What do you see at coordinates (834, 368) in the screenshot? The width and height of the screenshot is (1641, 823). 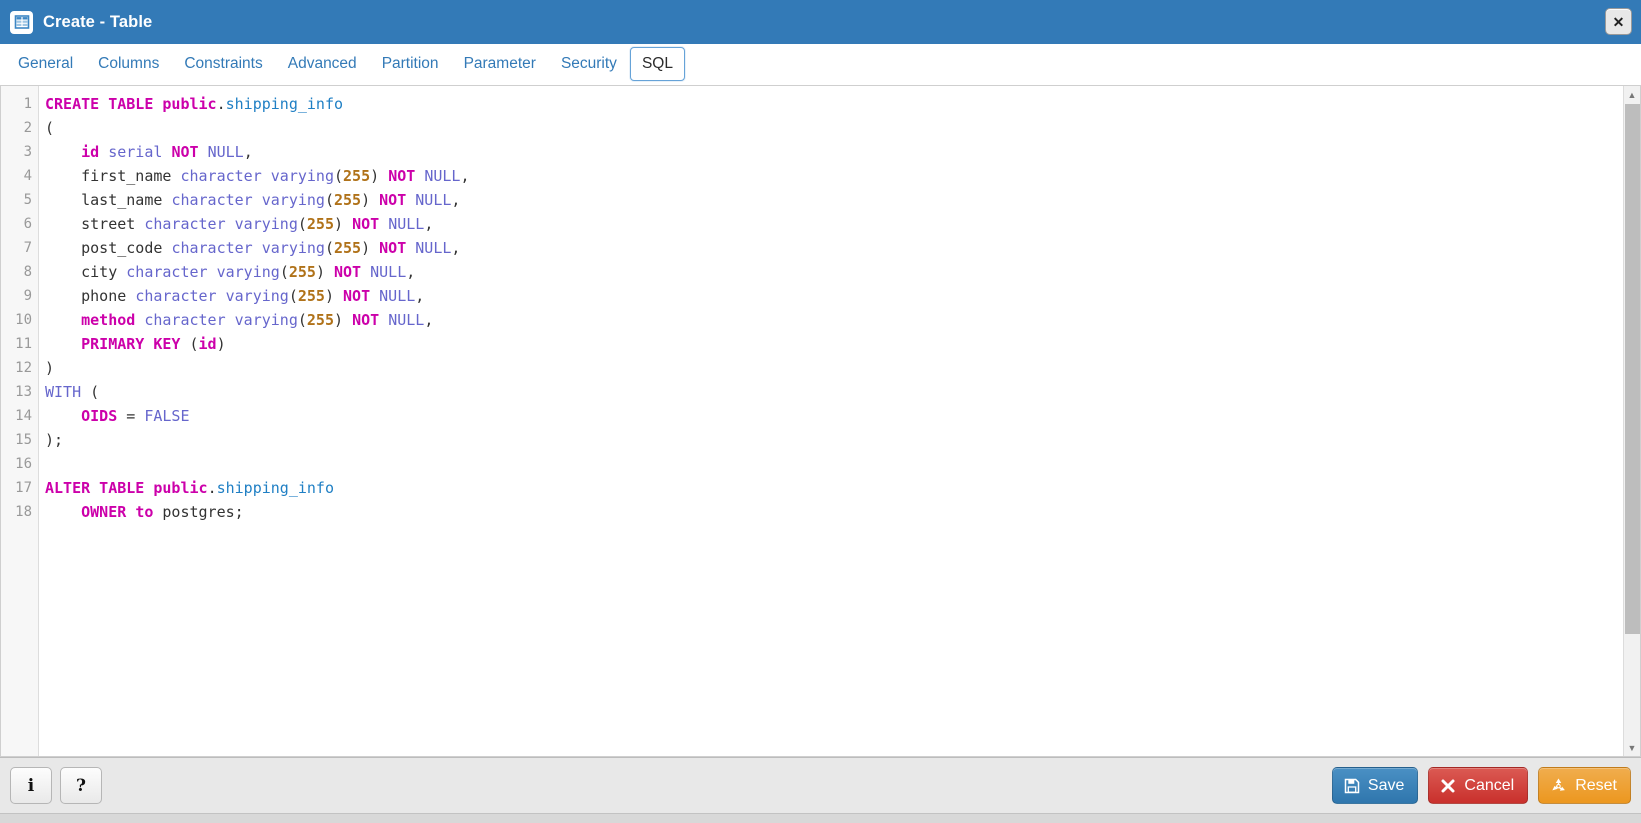 I see `code-line: )` at bounding box center [834, 368].